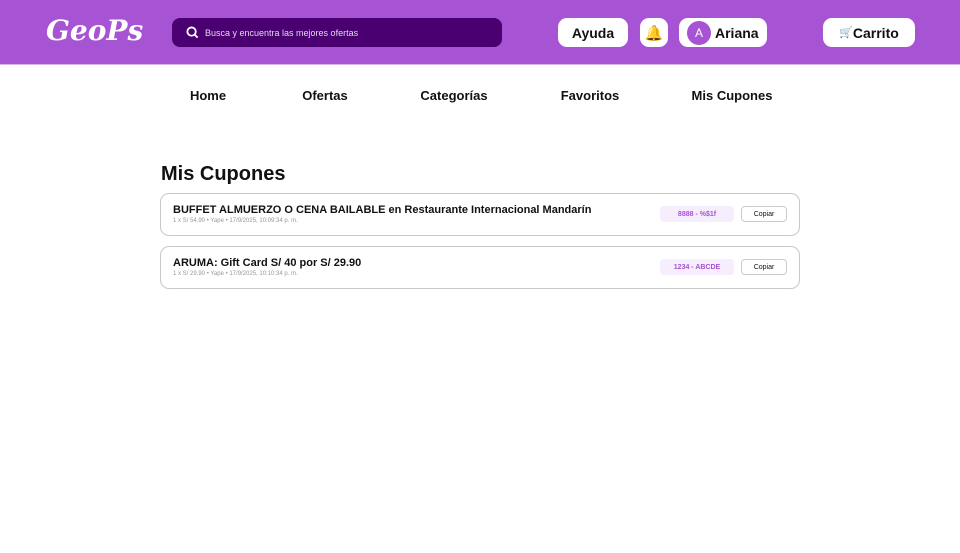 Image resolution: width=960 pixels, height=553 pixels. I want to click on nav-ofertas: Ofertas, so click(325, 95).